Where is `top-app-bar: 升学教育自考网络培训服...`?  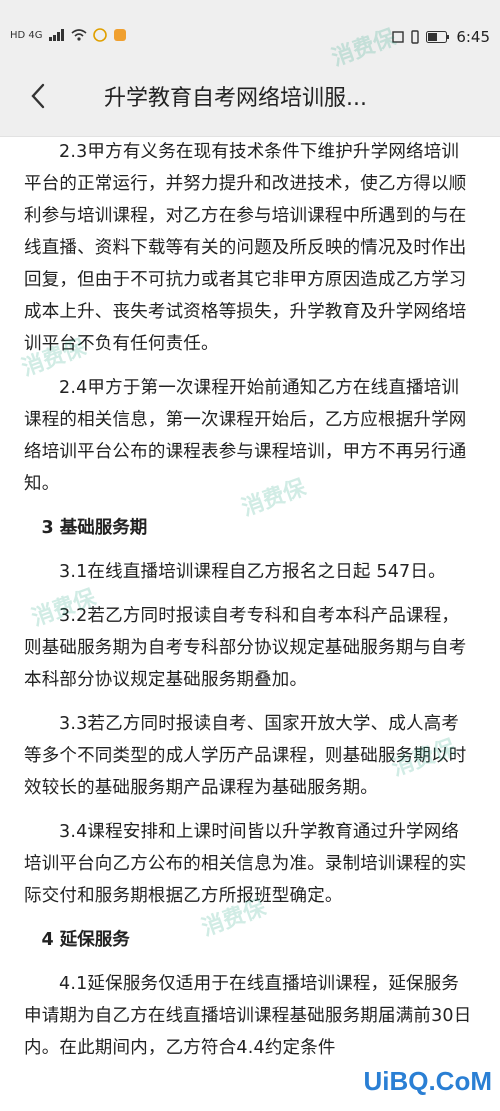
top-app-bar: 升学教育自考网络培训服... is located at coordinates (250, 97).